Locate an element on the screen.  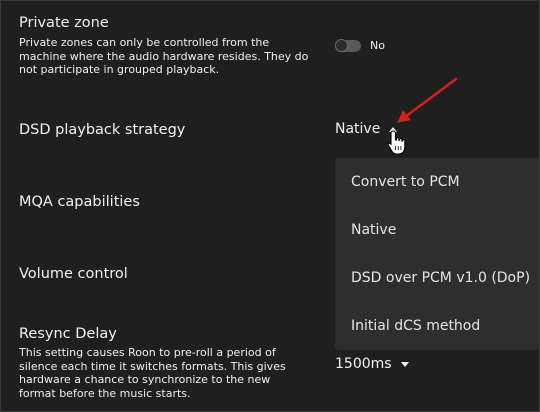
annotation-overlay is located at coordinates (422, 116).